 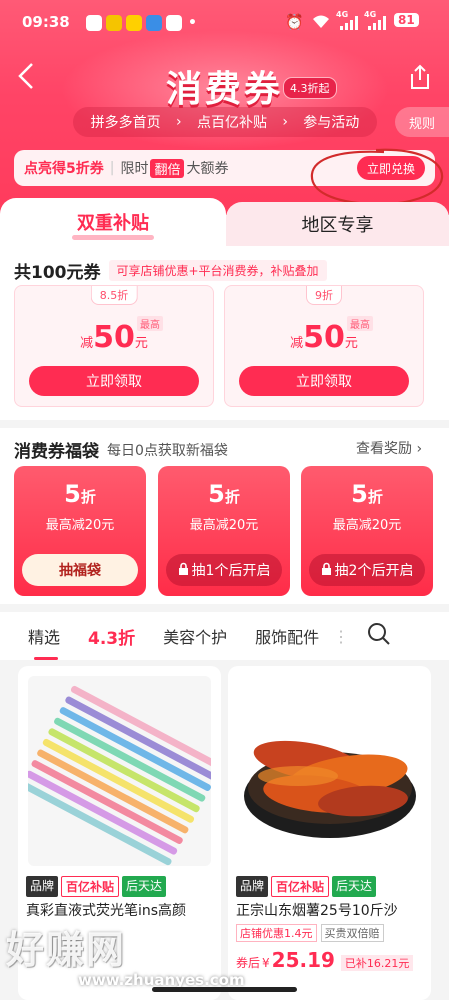 I want to click on battery-indicator: 81, so click(x=406, y=20).